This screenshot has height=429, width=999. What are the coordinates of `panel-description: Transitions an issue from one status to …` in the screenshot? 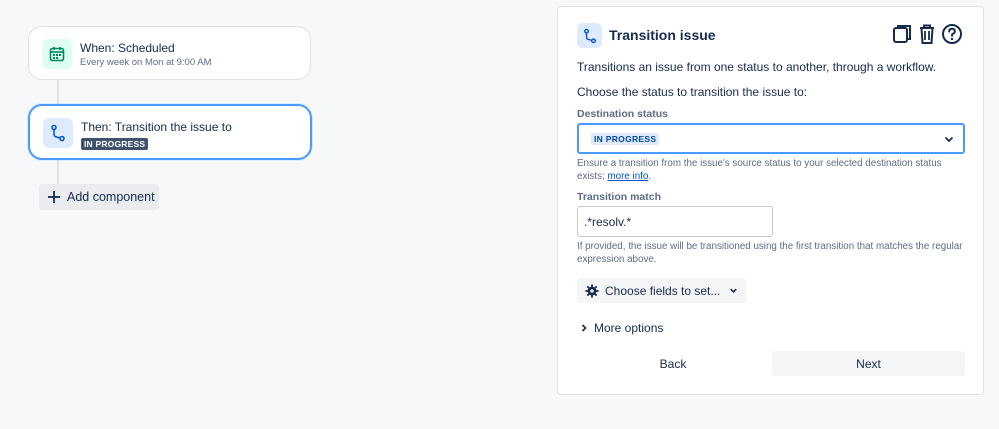 It's located at (757, 67).